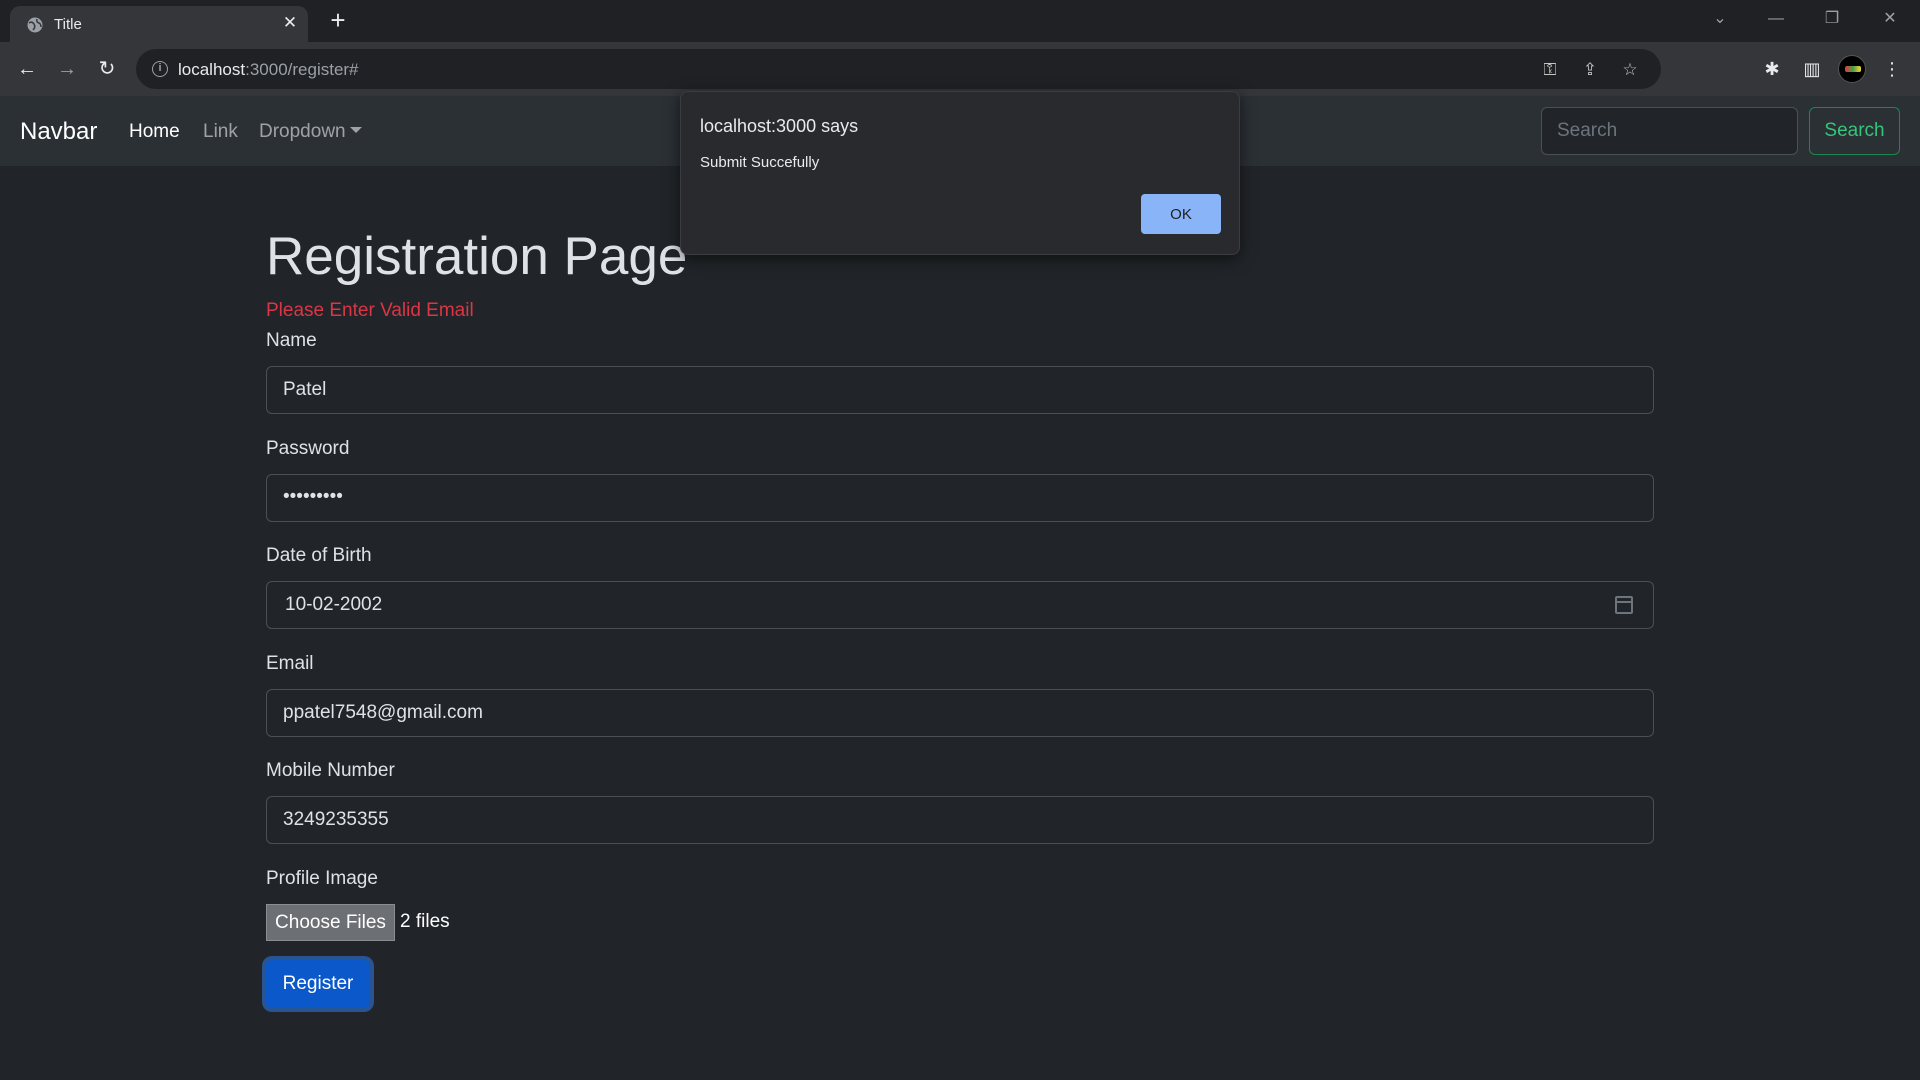 The height and width of the screenshot is (1080, 1920). What do you see at coordinates (107, 69) in the screenshot?
I see `reload-icon: ↻` at bounding box center [107, 69].